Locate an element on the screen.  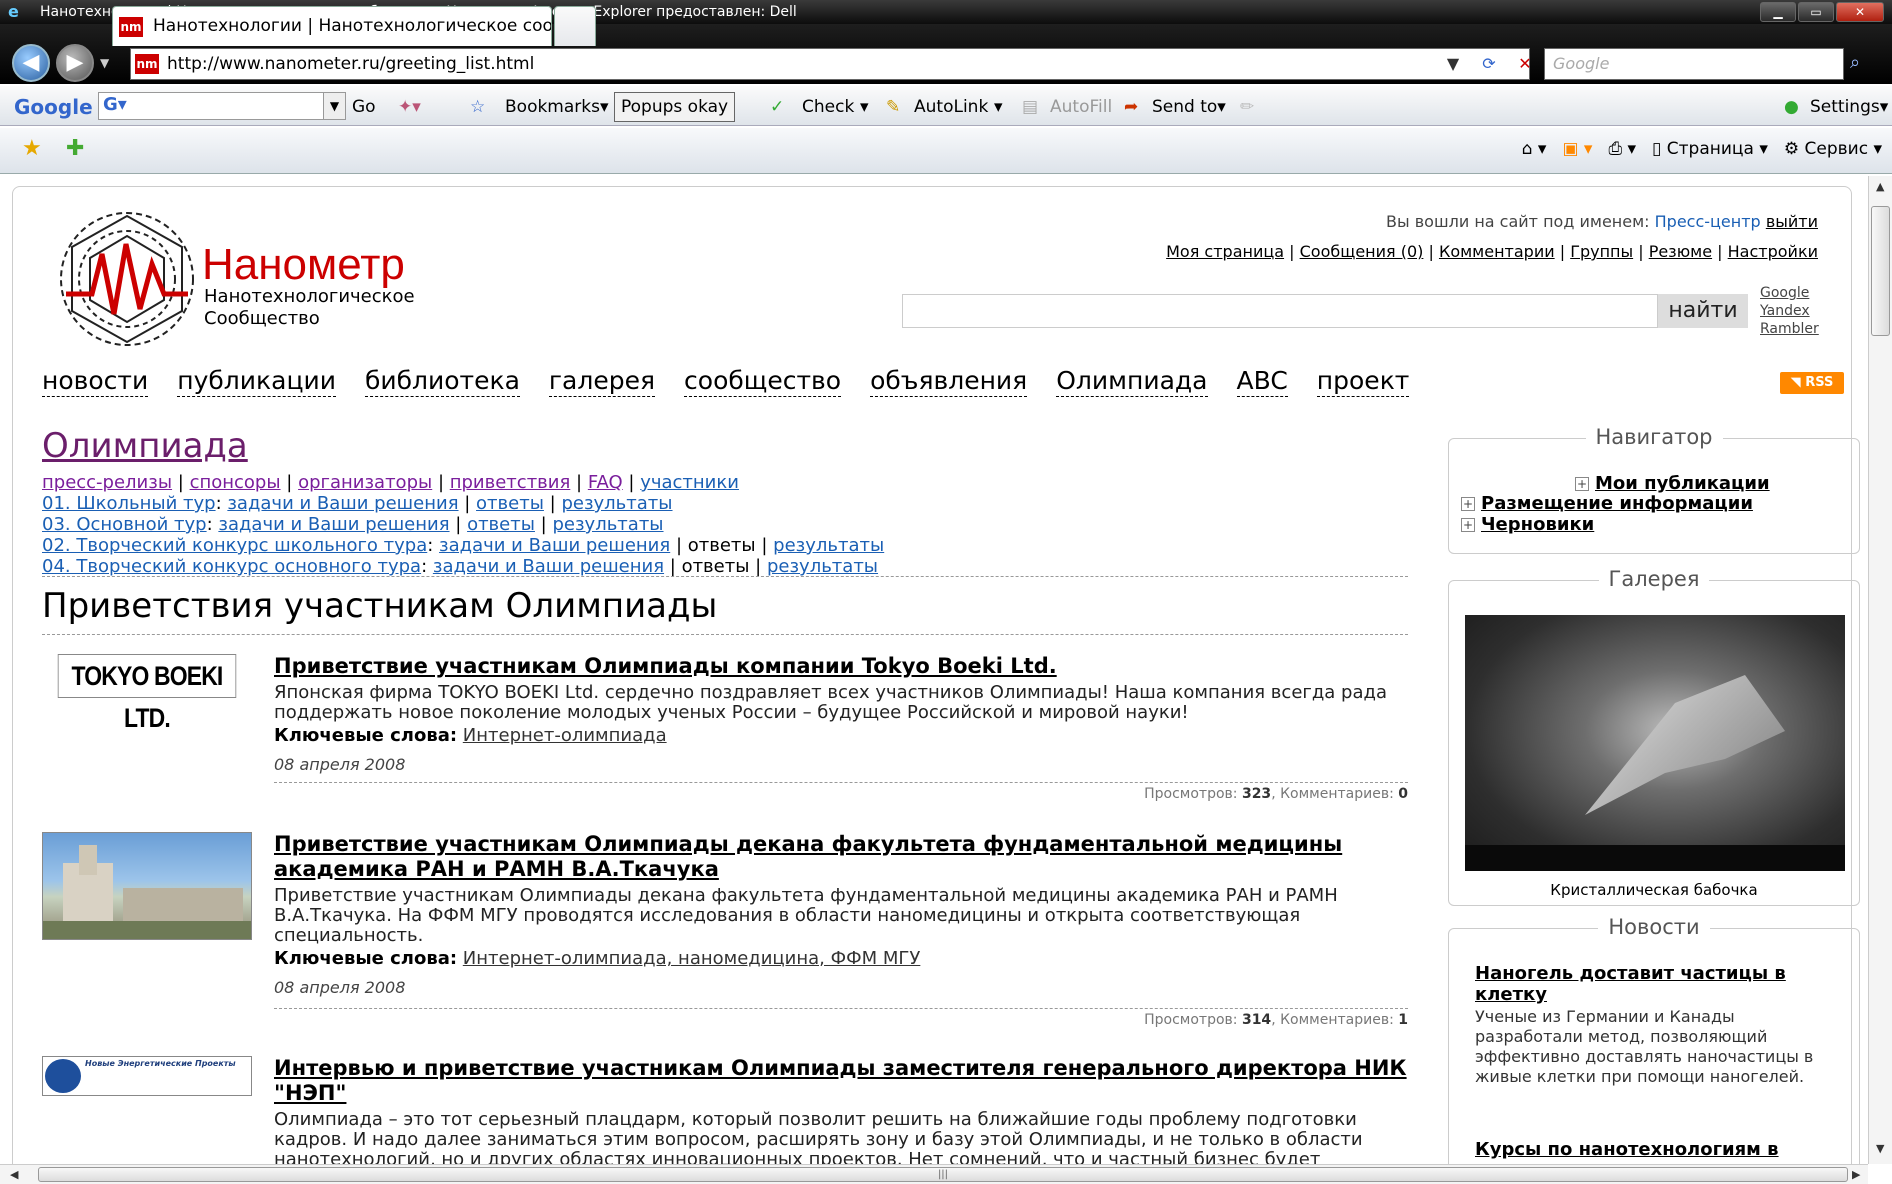
press-releases-link: пресс-релизы is located at coordinates (107, 482).